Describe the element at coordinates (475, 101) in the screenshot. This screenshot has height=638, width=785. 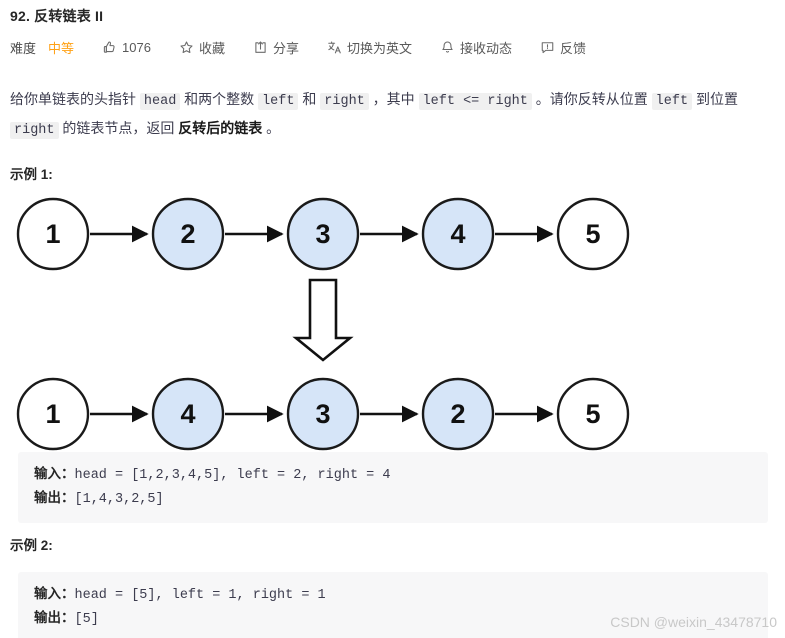
I see `inline-code-left-le-right: left <= right` at that location.